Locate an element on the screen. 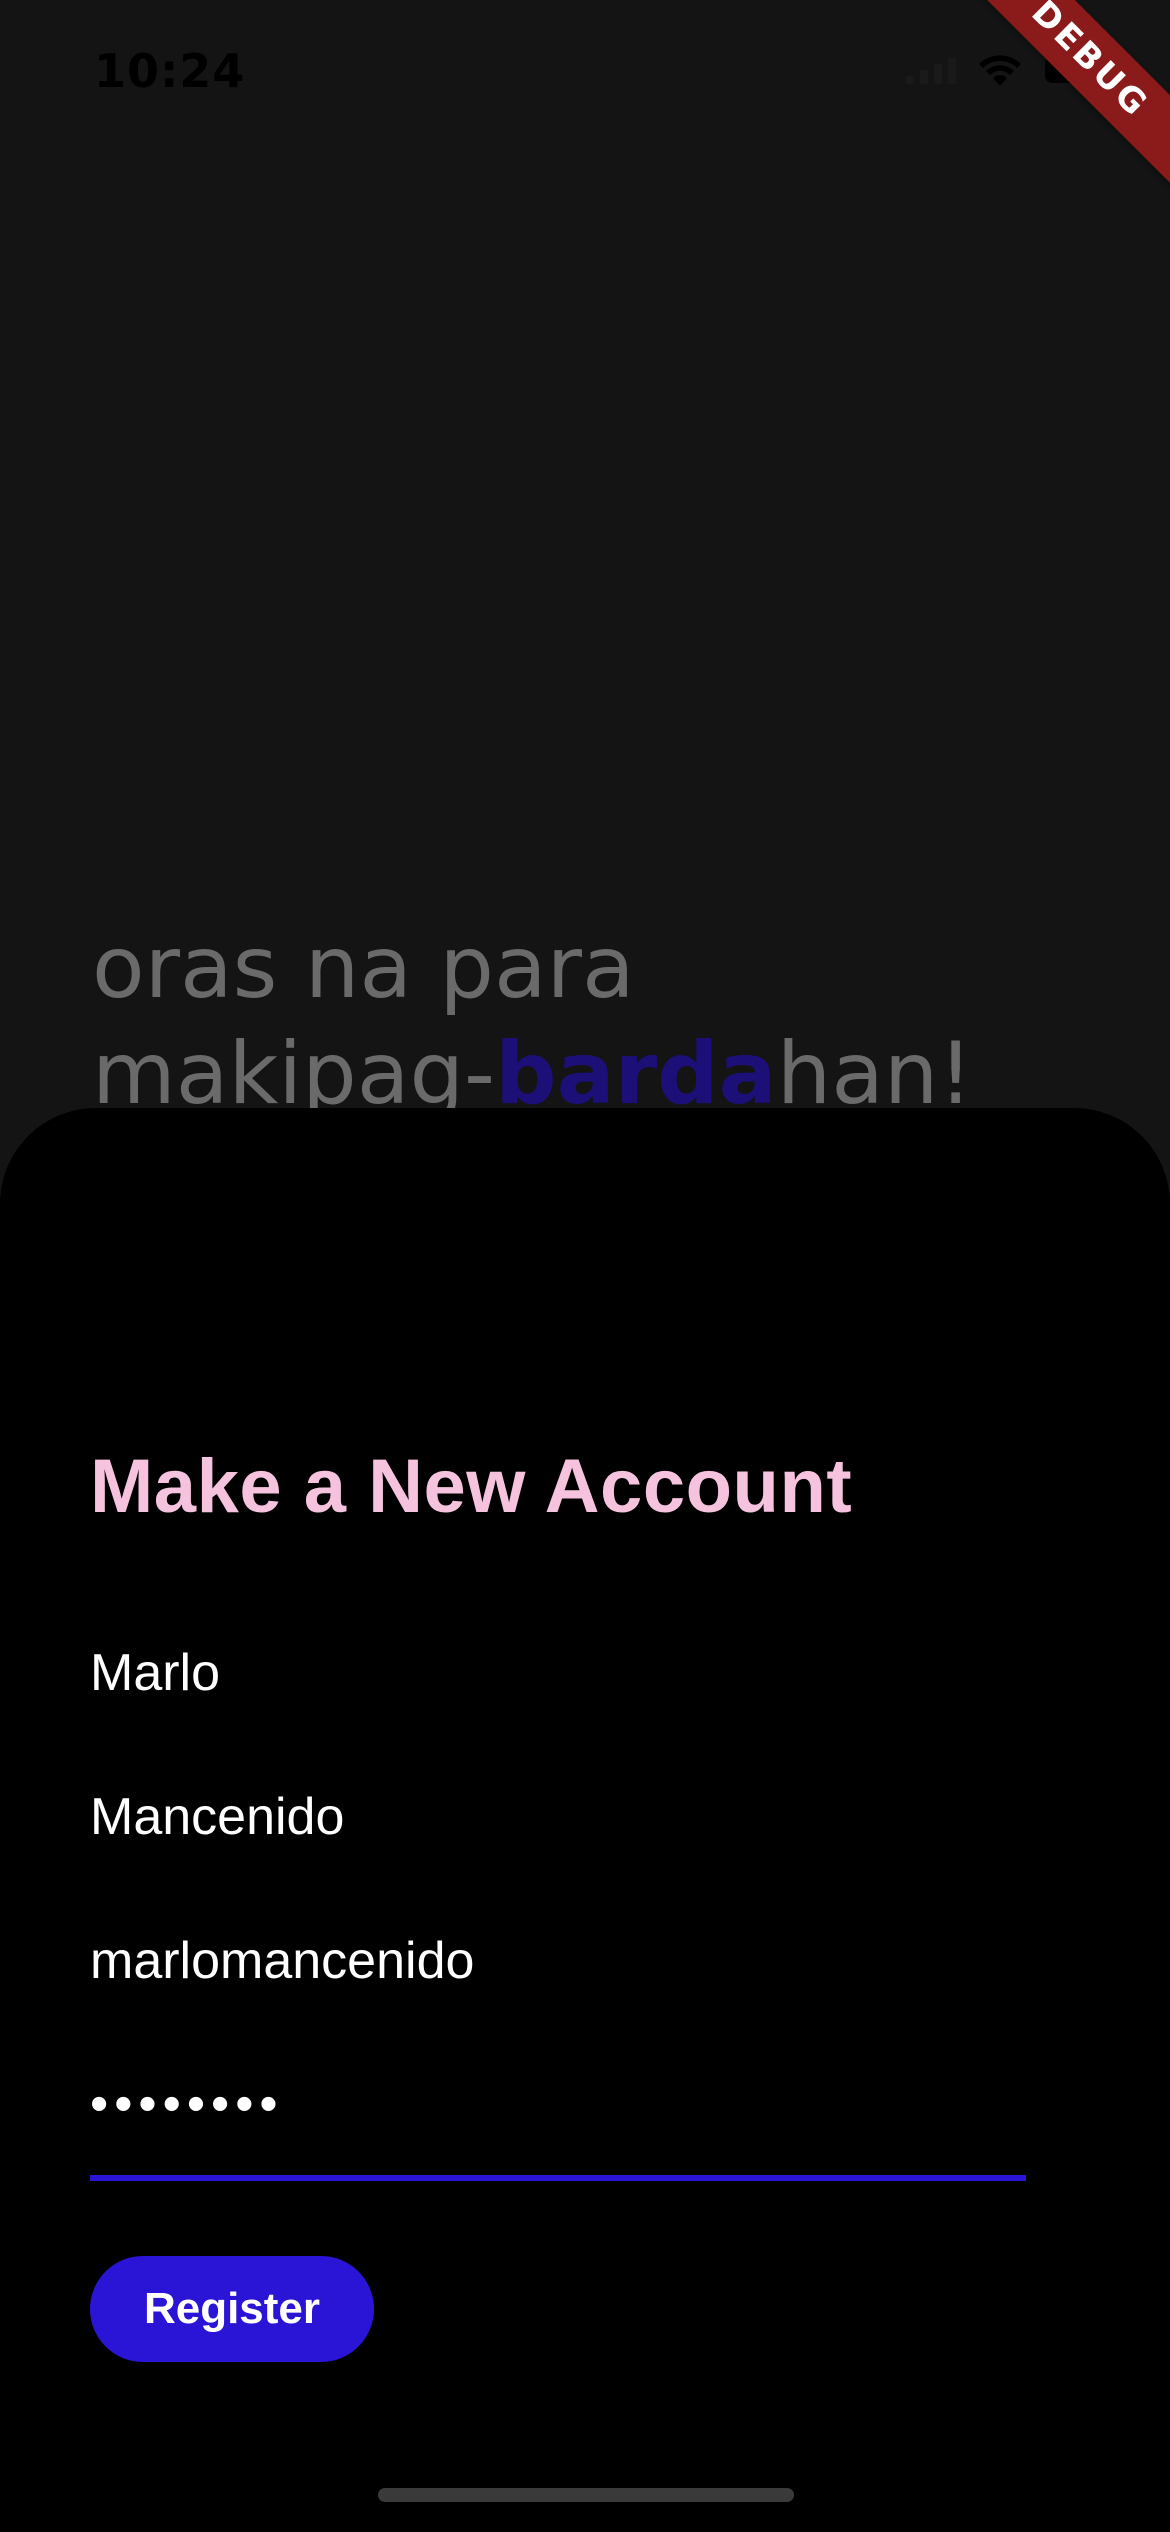  password-focus-underline is located at coordinates (558, 2178).